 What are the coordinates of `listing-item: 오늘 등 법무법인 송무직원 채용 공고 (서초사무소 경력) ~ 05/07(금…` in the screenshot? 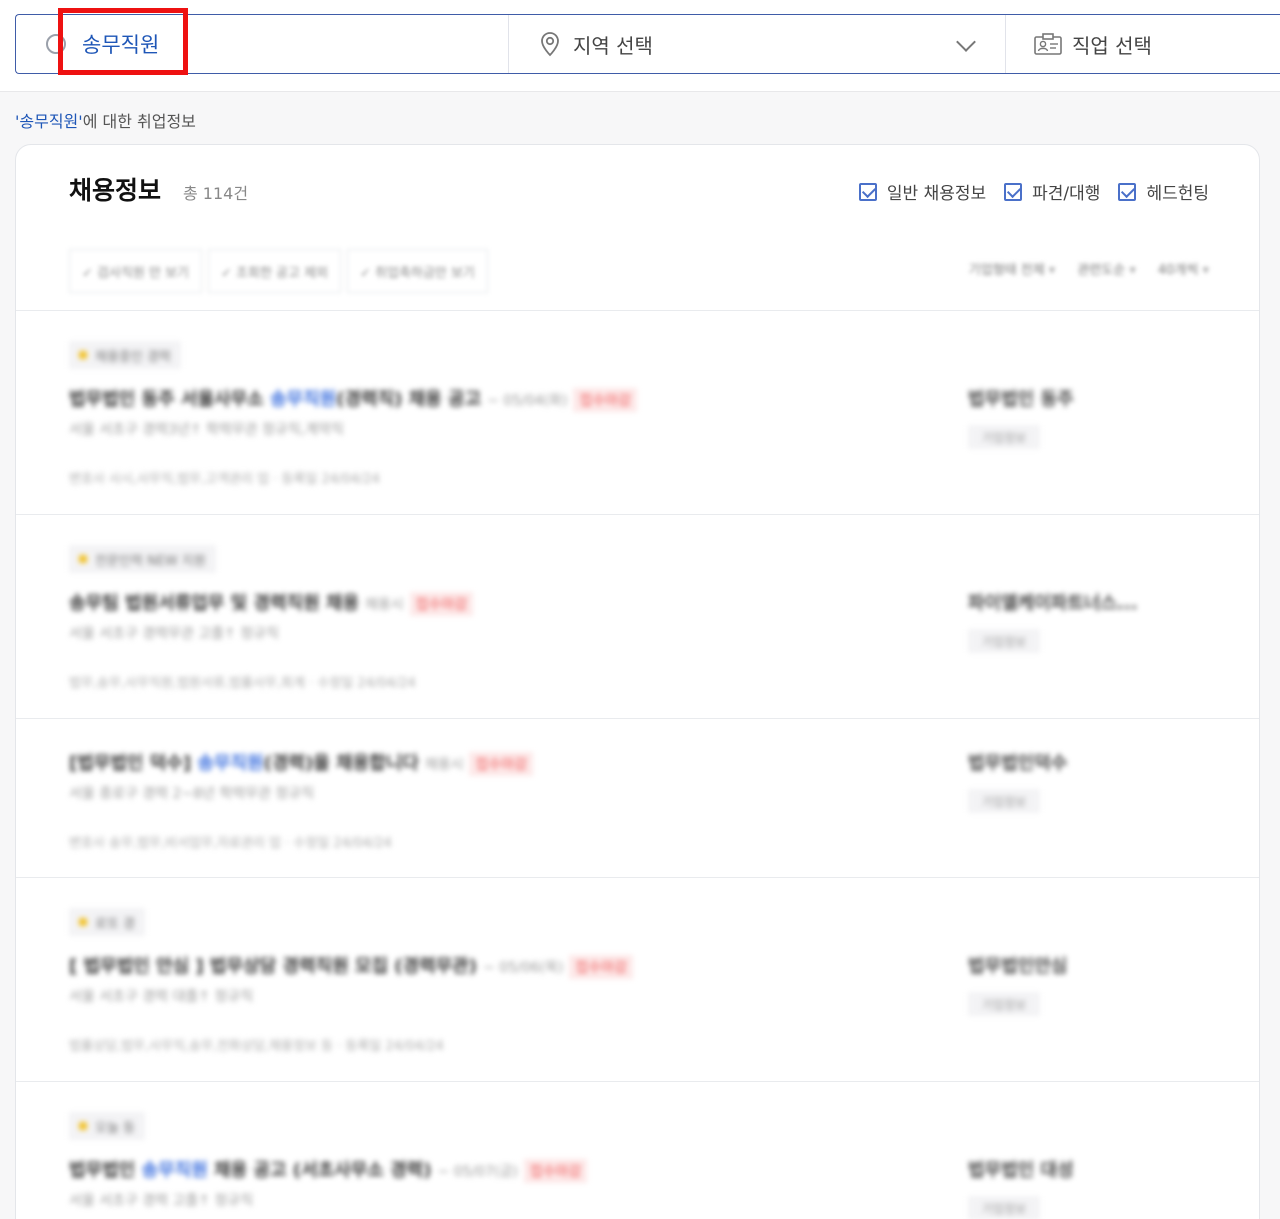 It's located at (637, 1150).